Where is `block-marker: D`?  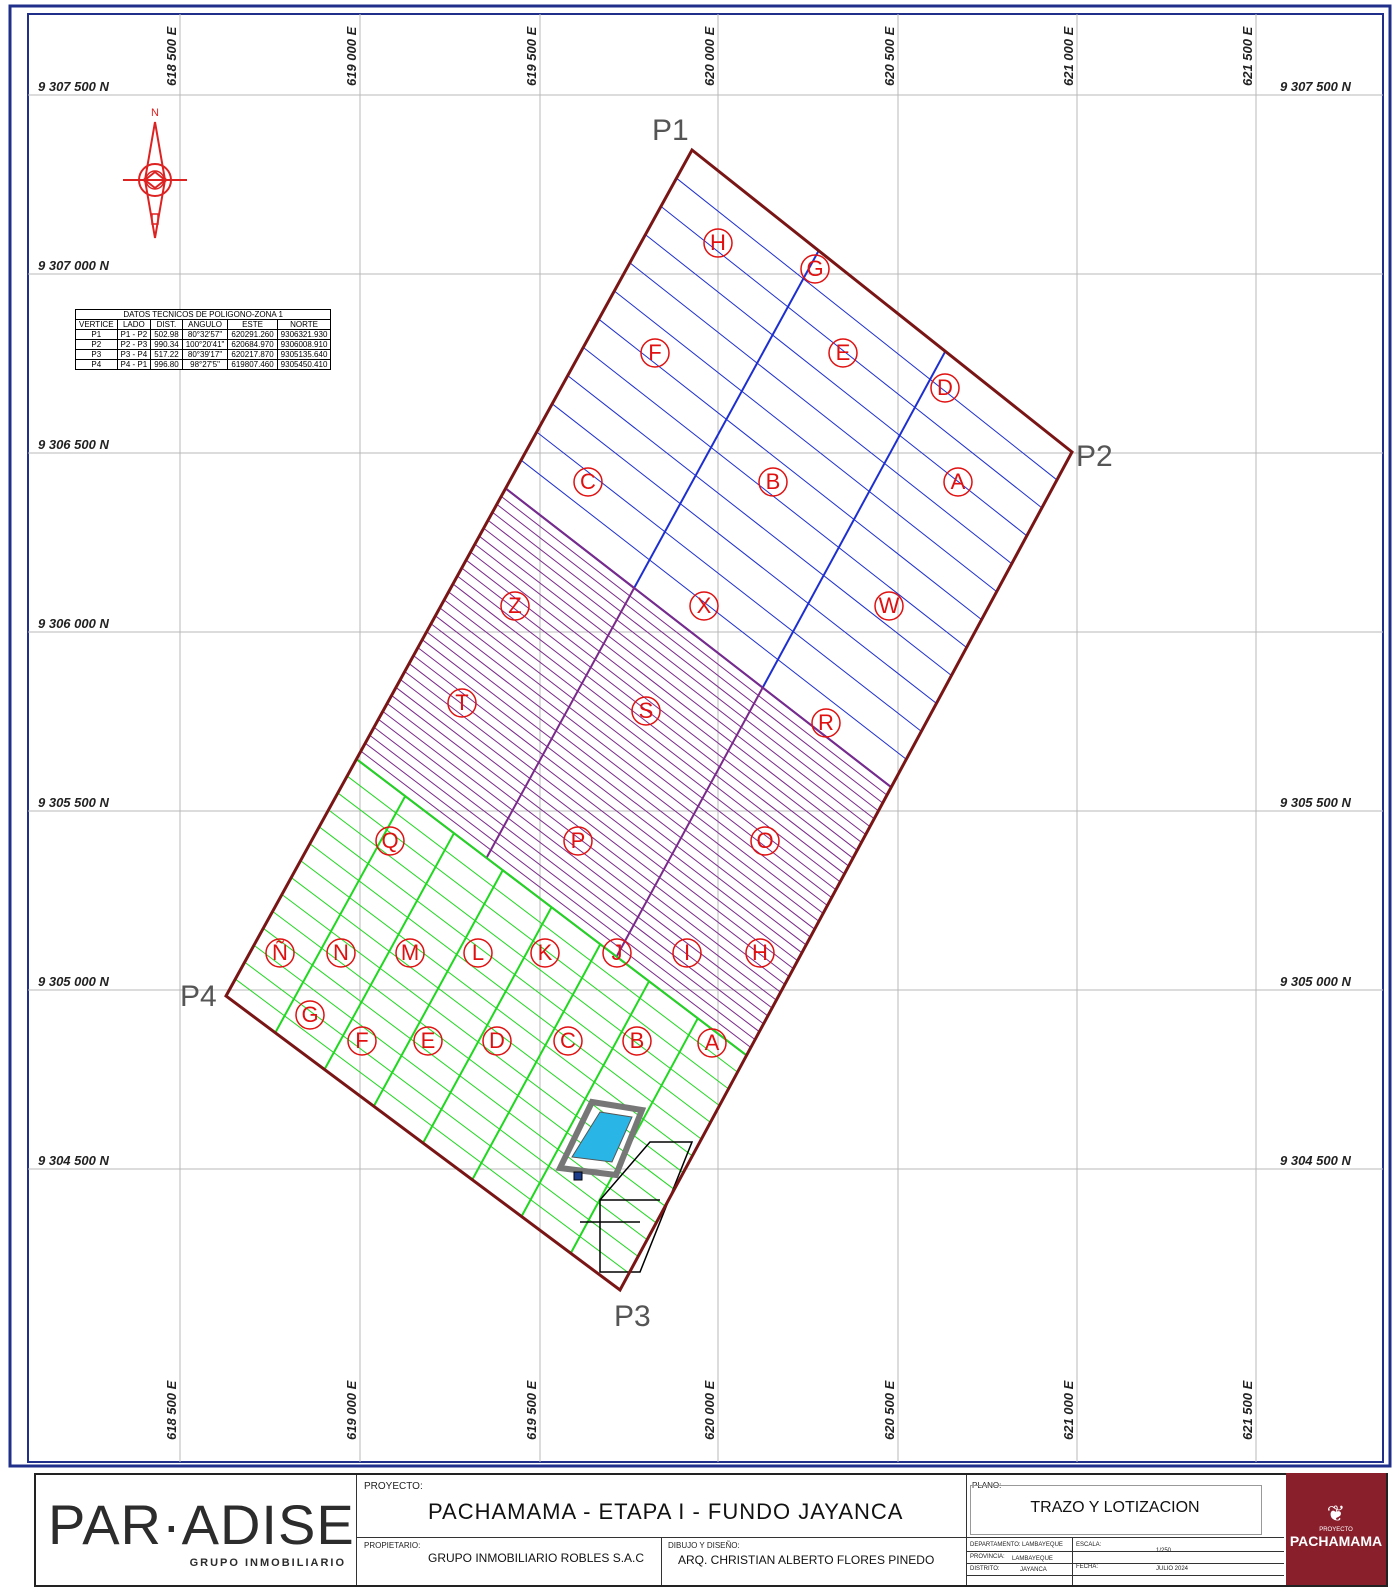 block-marker: D is located at coordinates (497, 1041).